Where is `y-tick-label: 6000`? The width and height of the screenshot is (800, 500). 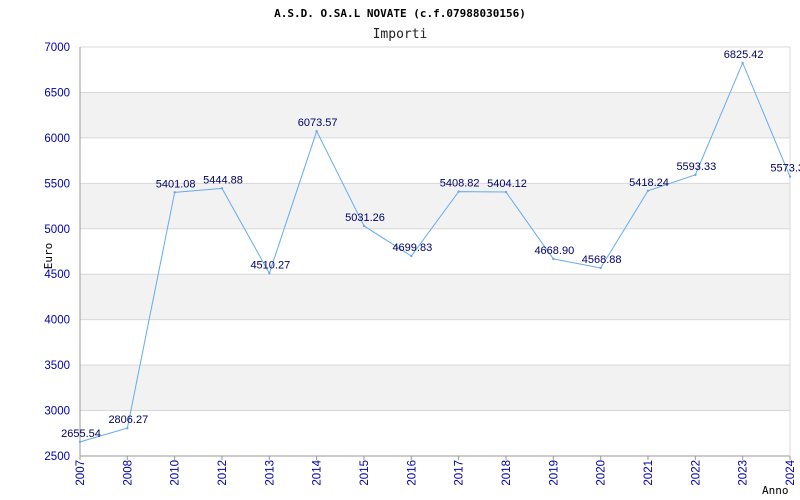
y-tick-label: 6000 is located at coordinates (57, 139).